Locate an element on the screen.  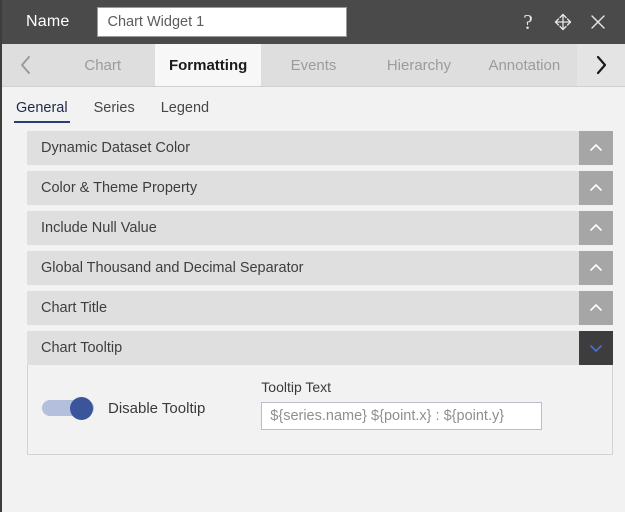
accordion-header: Include Null Value is located at coordinates (320, 228).